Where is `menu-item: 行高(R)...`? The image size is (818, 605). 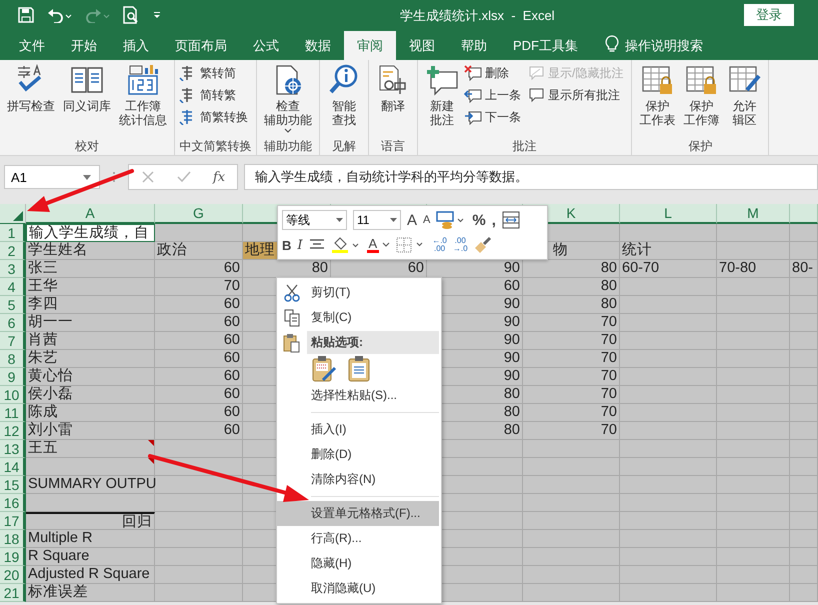
menu-item: 行高(R)... is located at coordinates (373, 538).